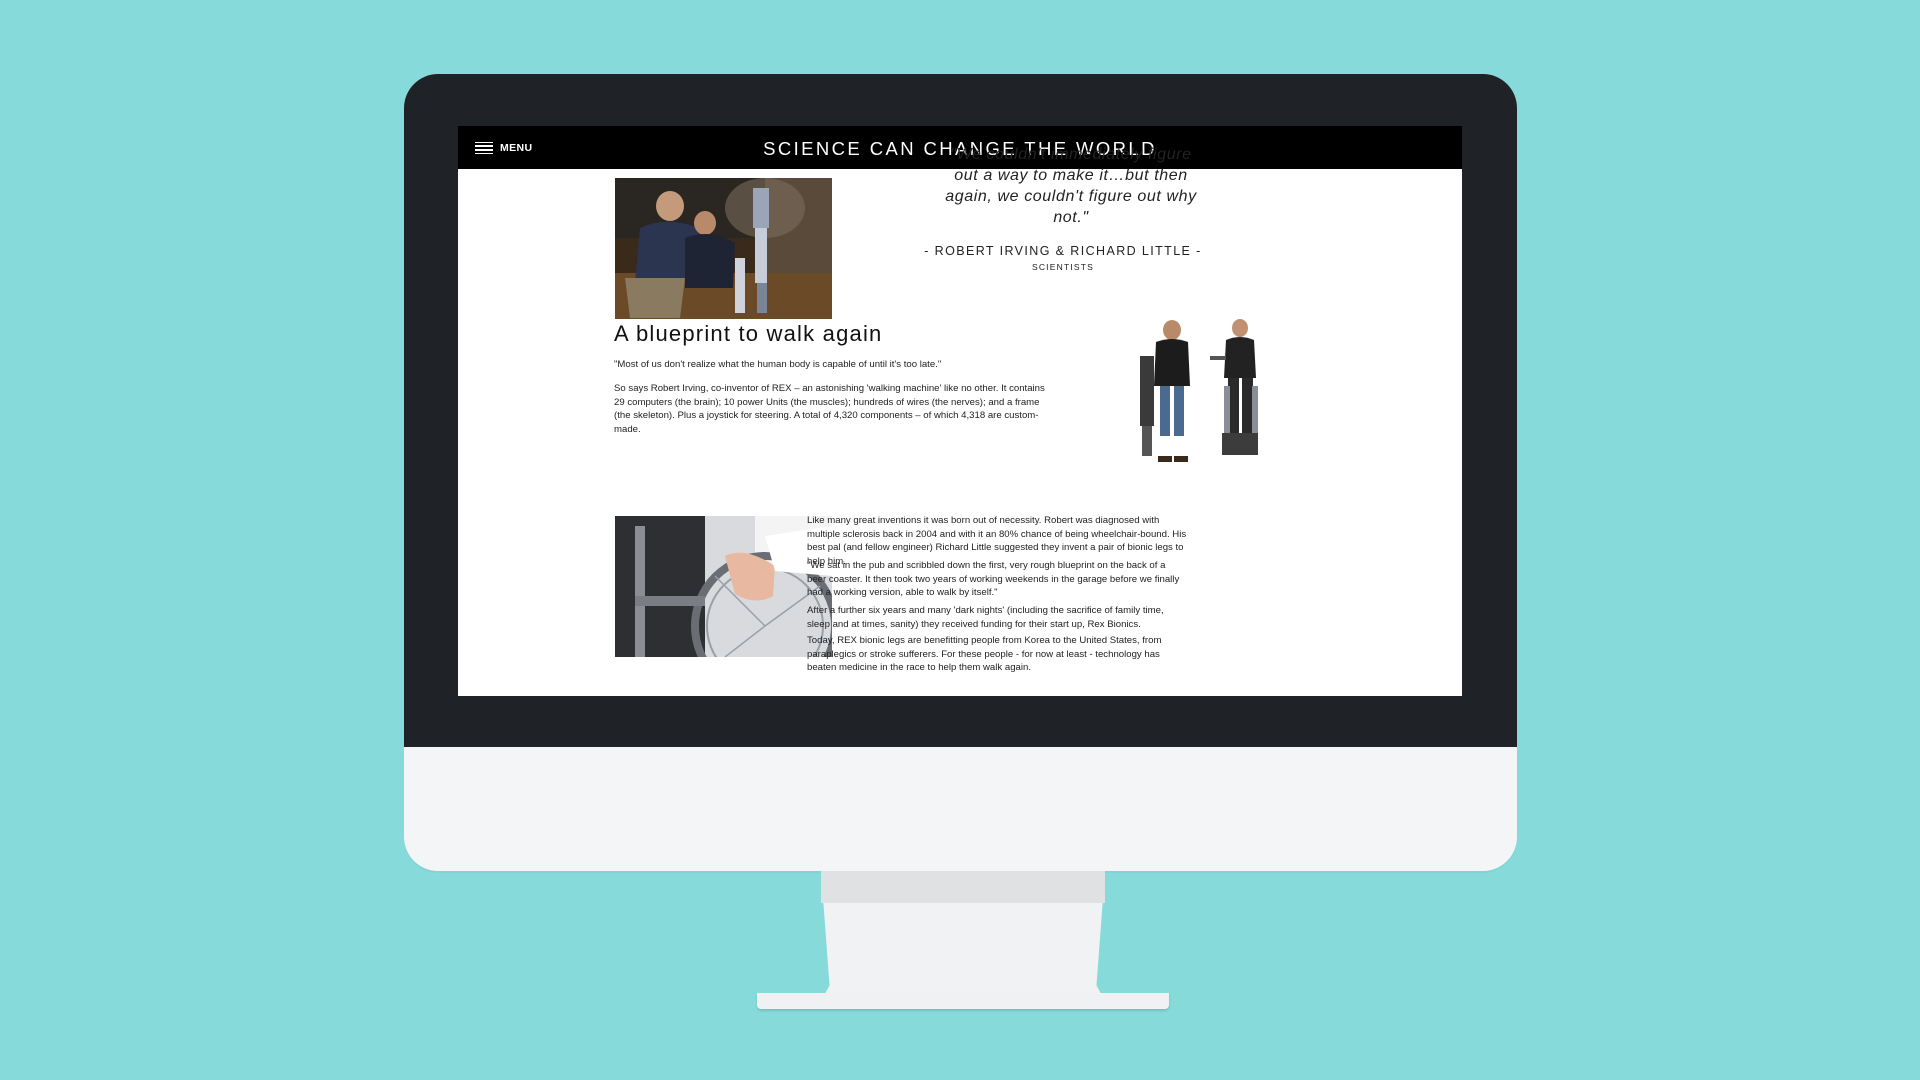 The image size is (1920, 1080). What do you see at coordinates (963, 1001) in the screenshot?
I see `monitor-stand-base` at bounding box center [963, 1001].